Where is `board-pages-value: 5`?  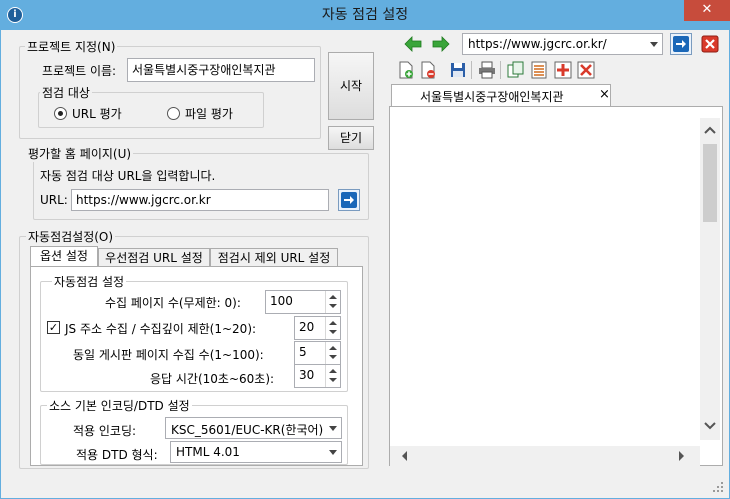 board-pages-value: 5 is located at coordinates (303, 352).